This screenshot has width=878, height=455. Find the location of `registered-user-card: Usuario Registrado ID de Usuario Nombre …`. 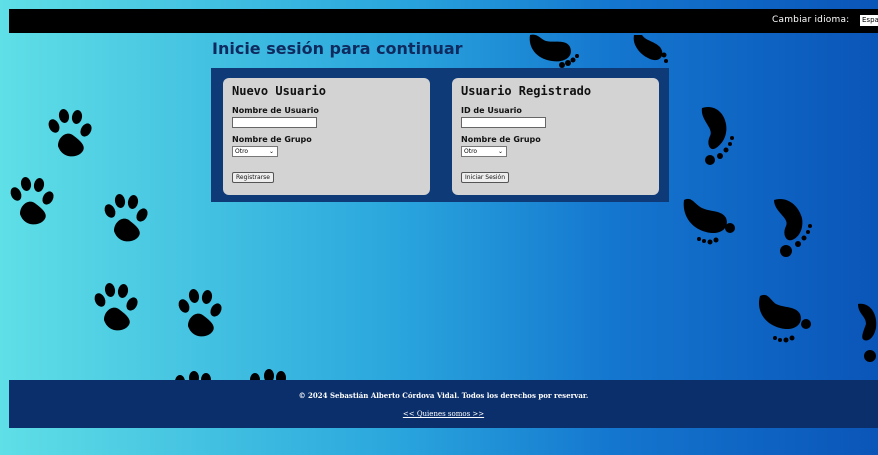

registered-user-card: Usuario Registrado ID de Usuario Nombre … is located at coordinates (555, 136).